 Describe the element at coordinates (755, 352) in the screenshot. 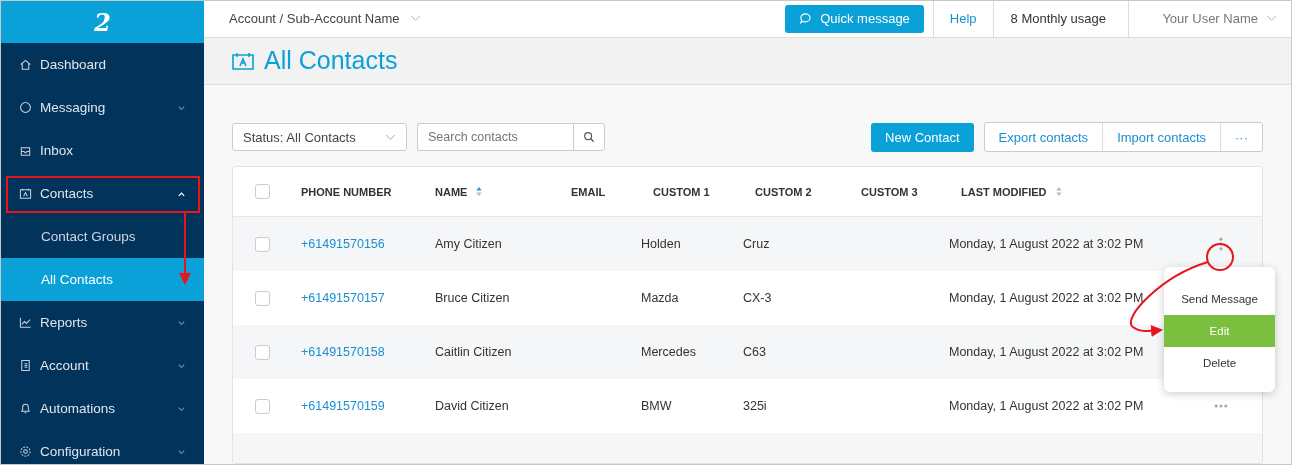

I see `table-cell-text: C63` at that location.